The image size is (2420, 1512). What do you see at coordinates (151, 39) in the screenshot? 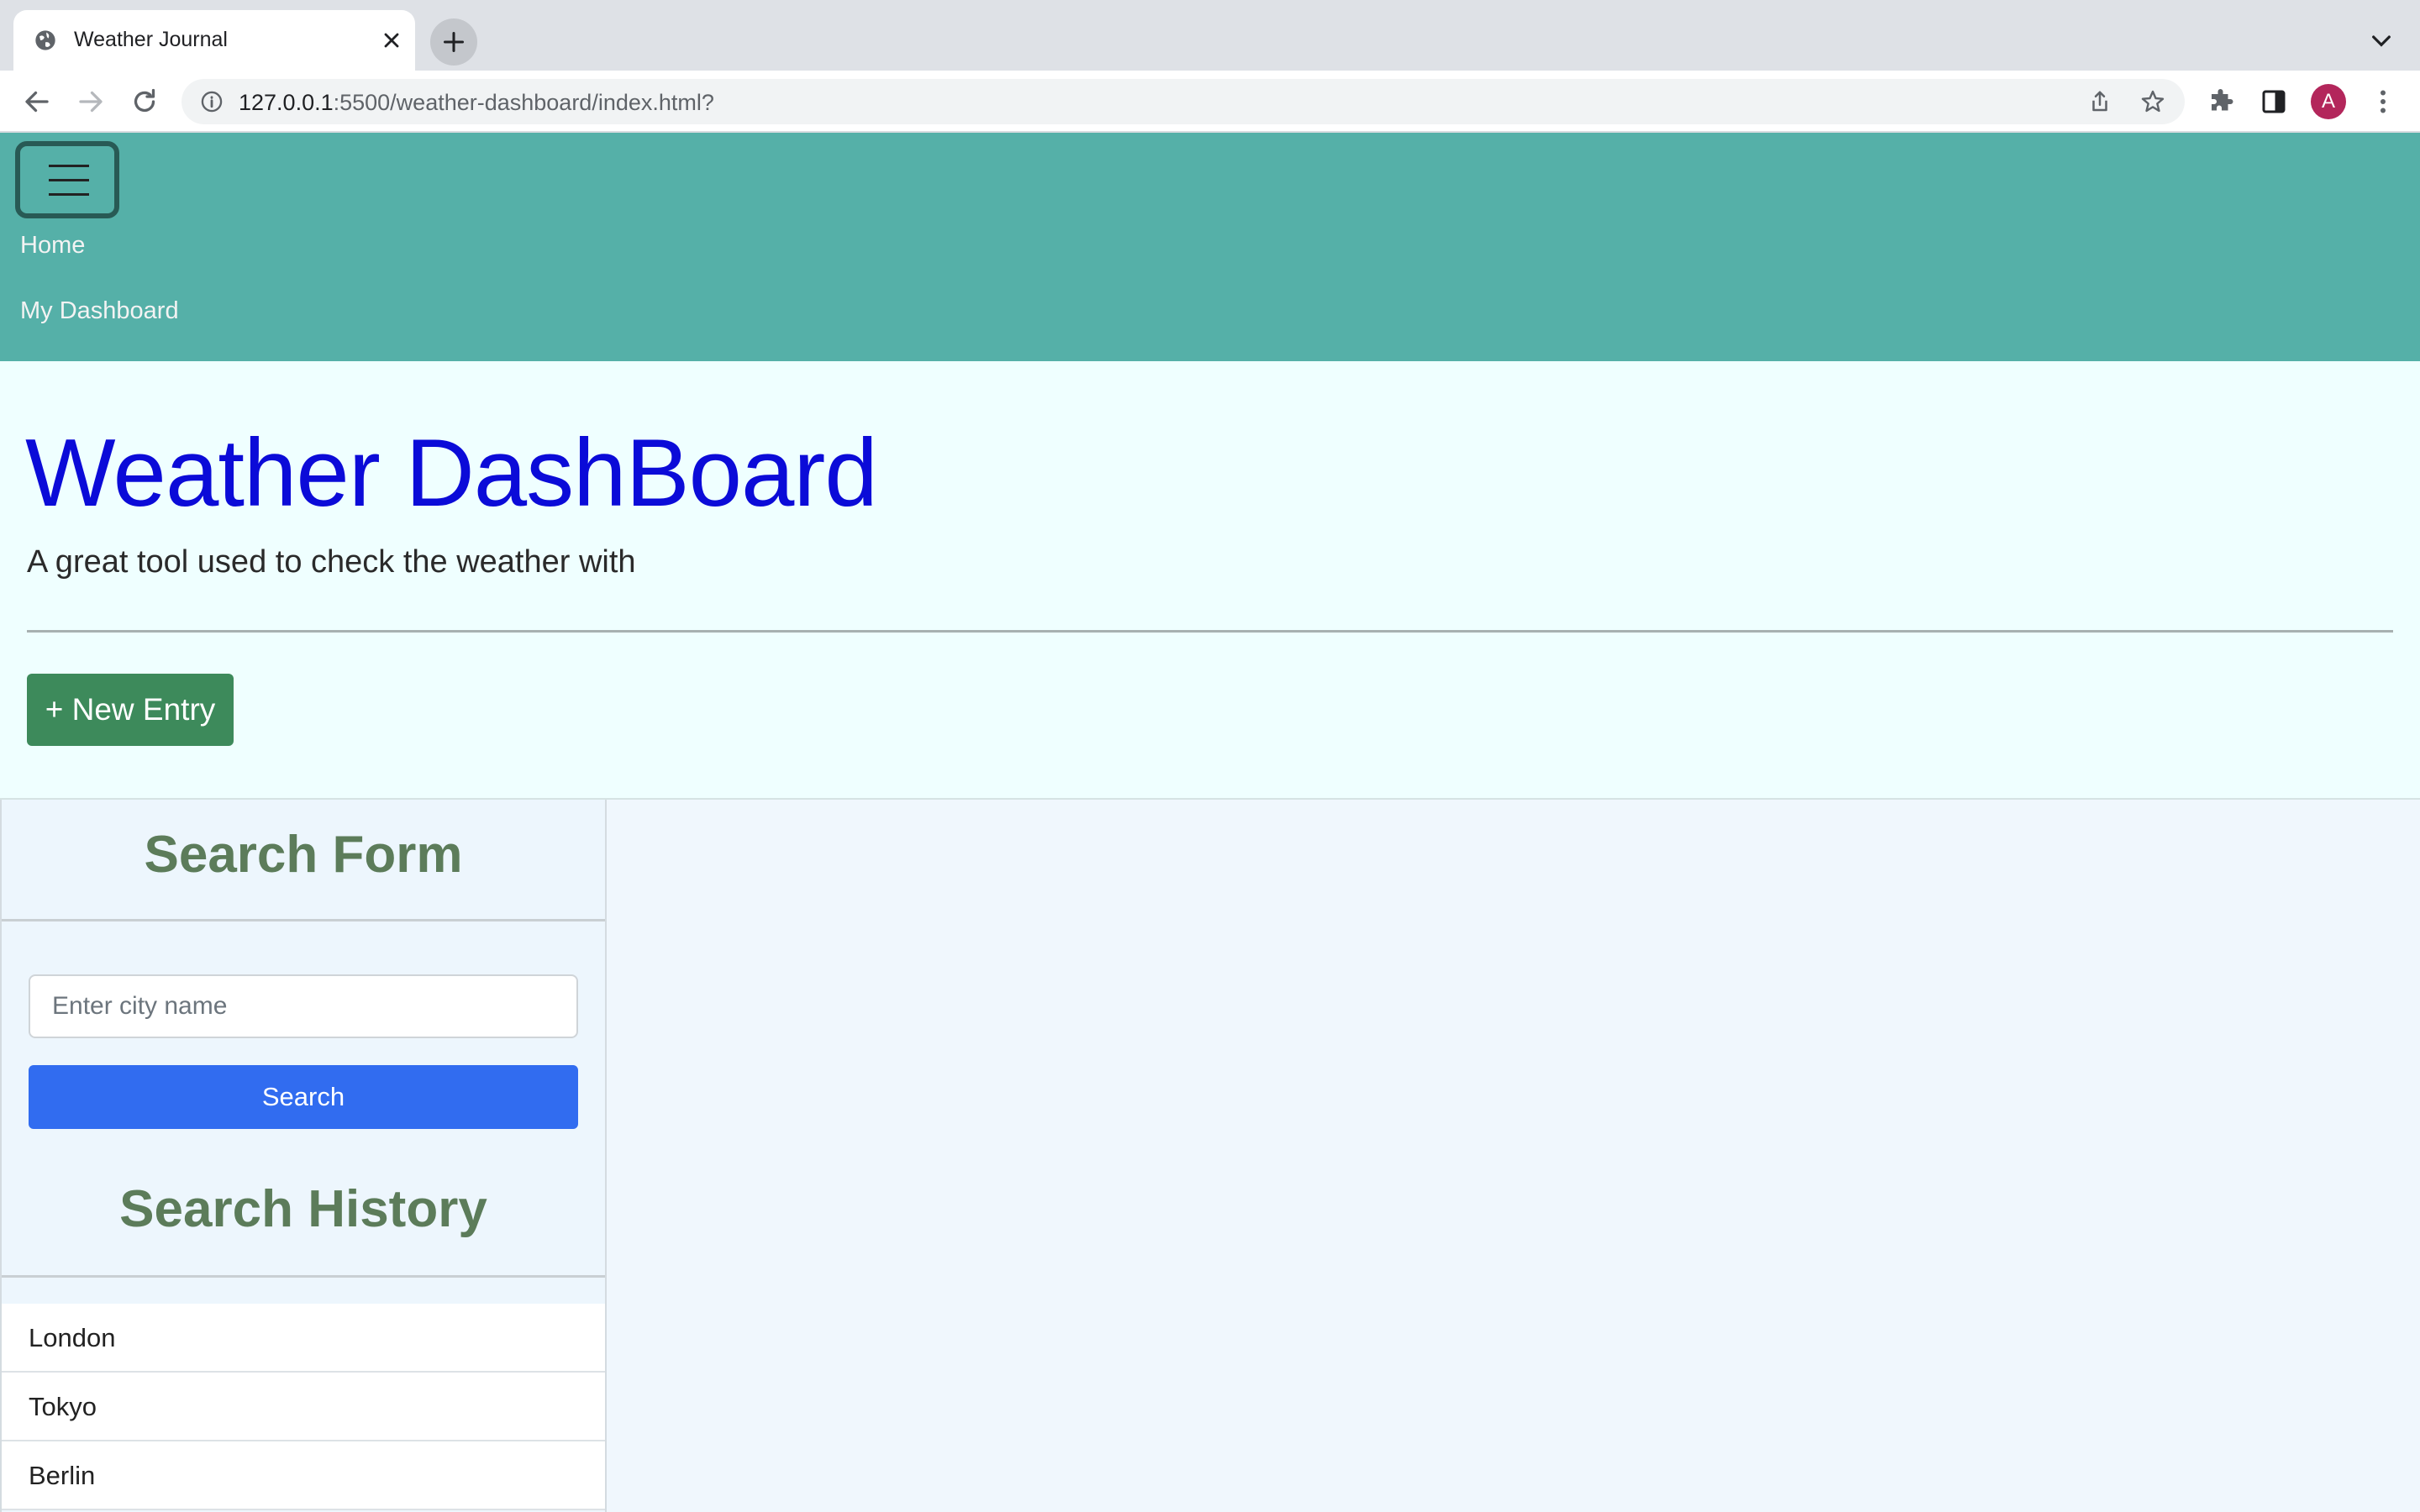
I see `tab-title: Weather Journal` at bounding box center [151, 39].